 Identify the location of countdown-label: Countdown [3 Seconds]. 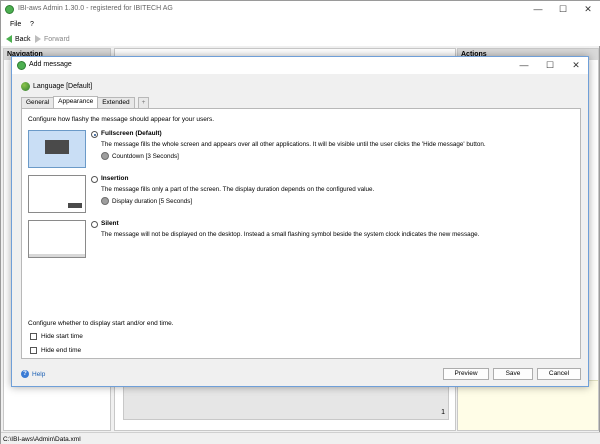
(145, 156).